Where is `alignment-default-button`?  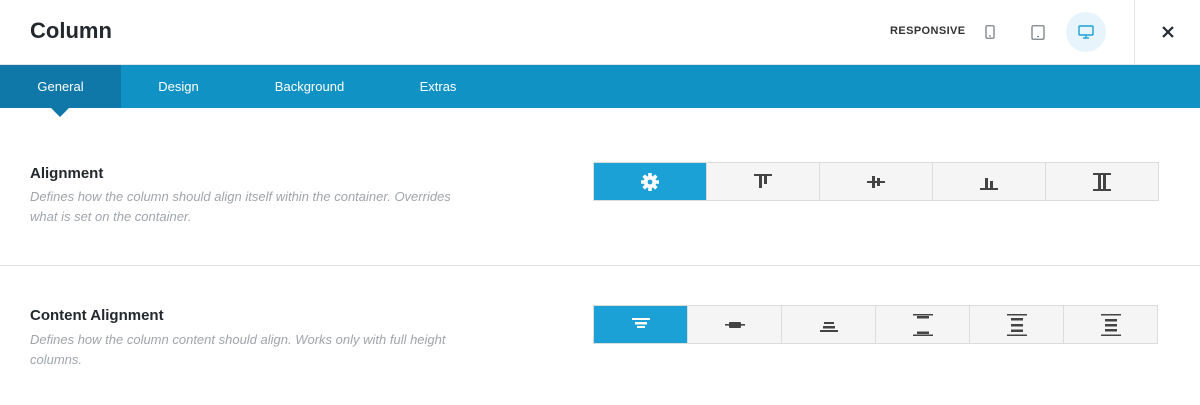 alignment-default-button is located at coordinates (650, 181).